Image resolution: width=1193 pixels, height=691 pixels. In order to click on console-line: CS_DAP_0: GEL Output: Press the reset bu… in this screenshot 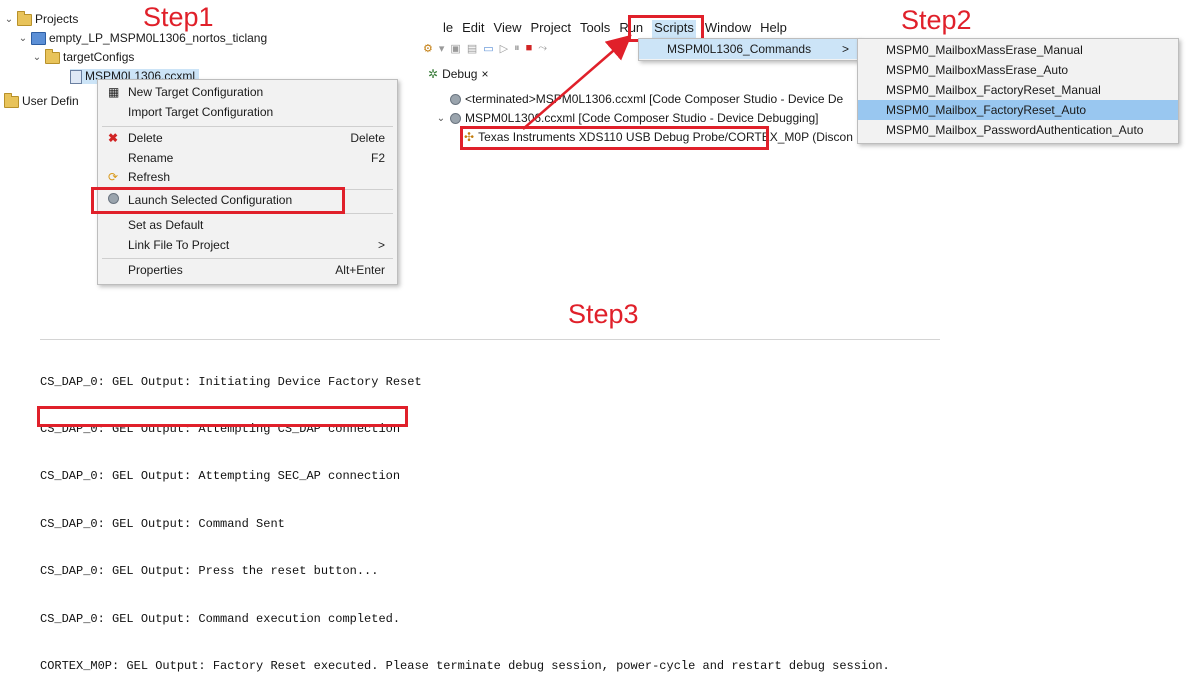, I will do `click(209, 571)`.